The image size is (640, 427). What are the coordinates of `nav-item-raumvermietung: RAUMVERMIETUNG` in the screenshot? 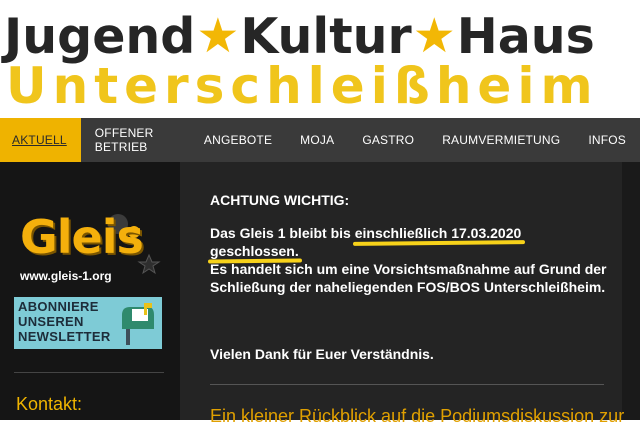 It's located at (501, 140).